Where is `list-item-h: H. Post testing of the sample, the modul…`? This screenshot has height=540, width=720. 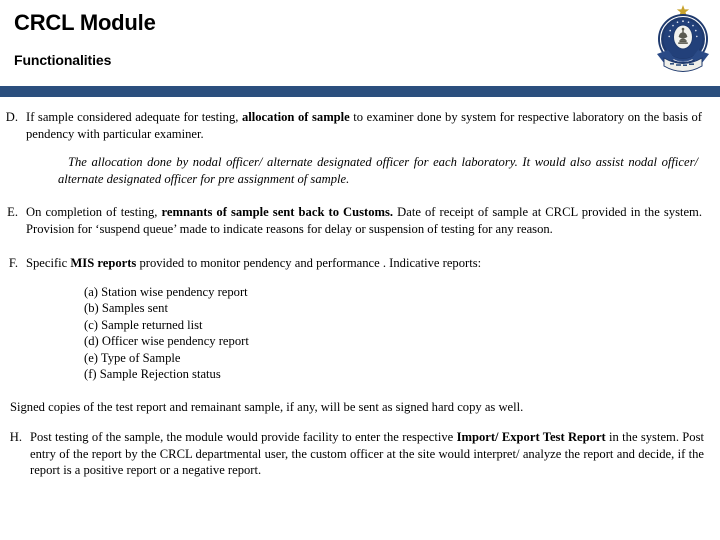 list-item-h: H. Post testing of the sample, the modul… is located at coordinates (360, 454).